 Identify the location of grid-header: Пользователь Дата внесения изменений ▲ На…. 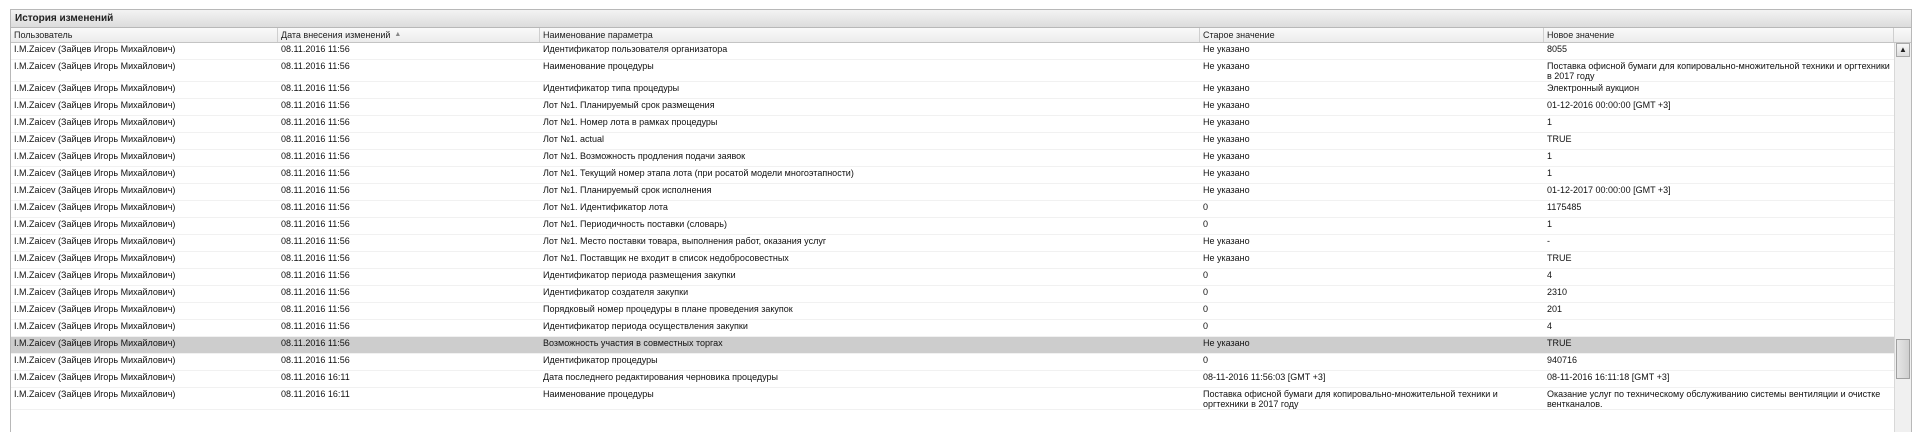
(961, 35).